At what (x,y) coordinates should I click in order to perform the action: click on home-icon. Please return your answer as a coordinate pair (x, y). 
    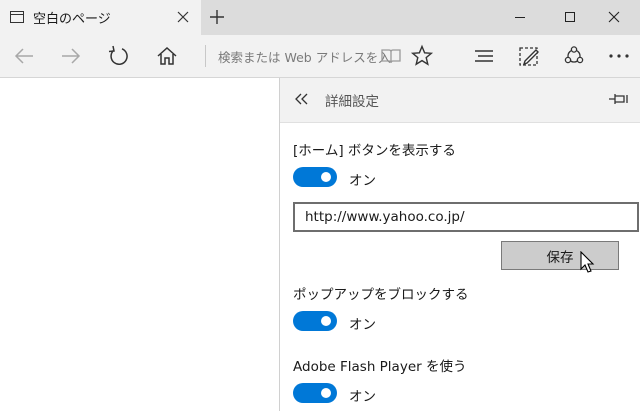
    Looking at the image, I should click on (167, 56).